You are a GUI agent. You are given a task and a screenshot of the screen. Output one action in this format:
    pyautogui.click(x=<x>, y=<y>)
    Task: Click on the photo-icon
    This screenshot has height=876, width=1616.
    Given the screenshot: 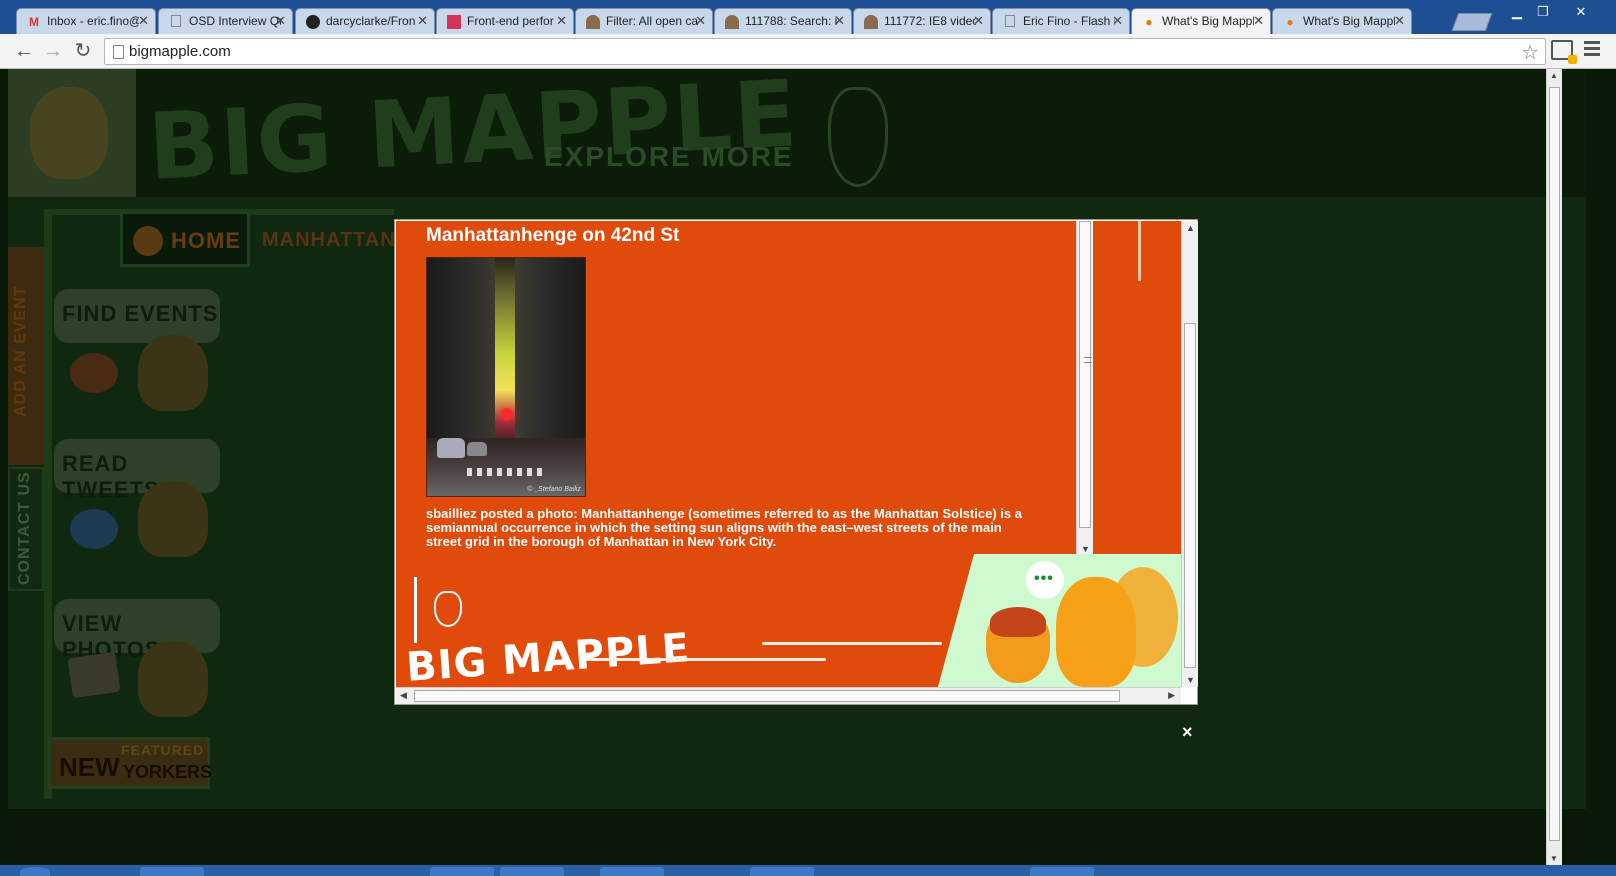 What is the action you would take?
    pyautogui.click(x=94, y=675)
    